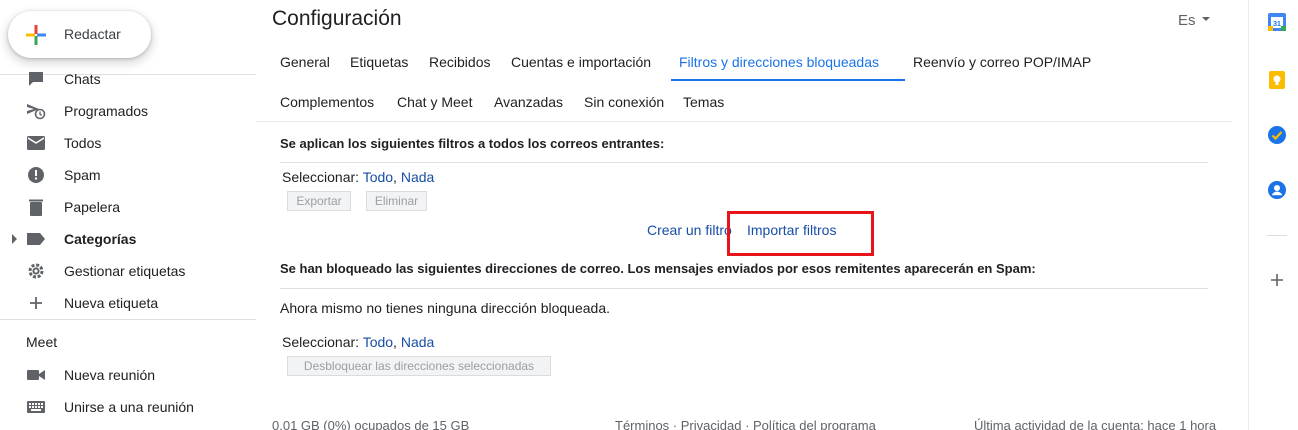  I want to click on keep-icon, so click(1277, 80).